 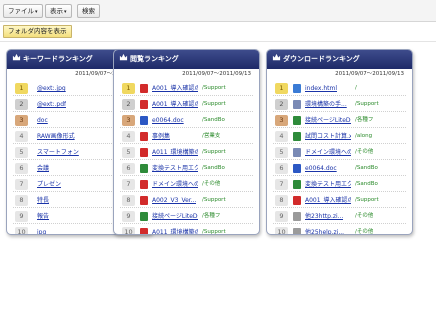 What do you see at coordinates (364, 120) in the screenshot?
I see `folder-path: /各種フ` at bounding box center [364, 120].